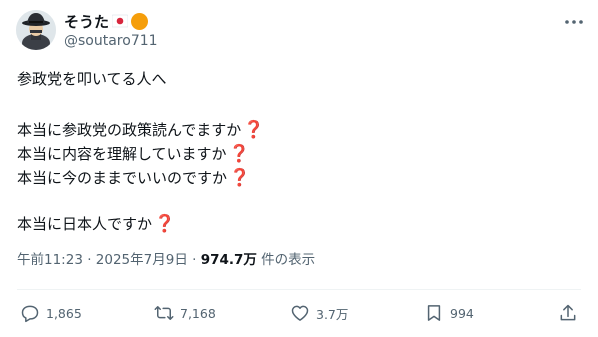 The height and width of the screenshot is (337, 598). I want to click on user-handle: @soutaro711, so click(111, 41).